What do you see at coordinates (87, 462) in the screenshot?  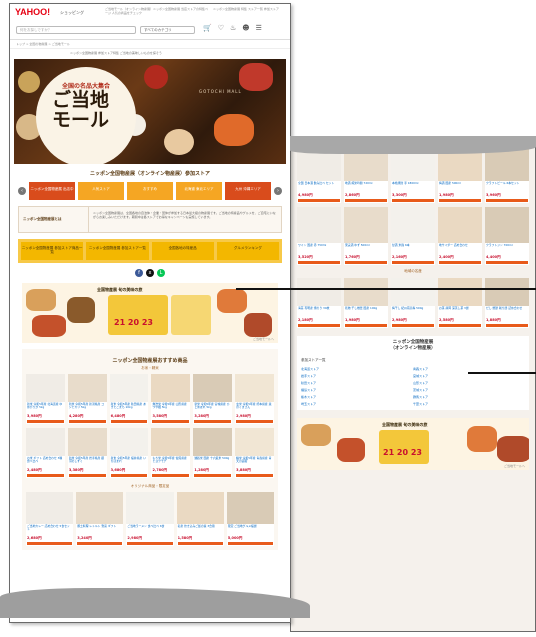 I see `product-name: 新米 令和5年産 岩手県産 銀河のしずく` at bounding box center [87, 462].